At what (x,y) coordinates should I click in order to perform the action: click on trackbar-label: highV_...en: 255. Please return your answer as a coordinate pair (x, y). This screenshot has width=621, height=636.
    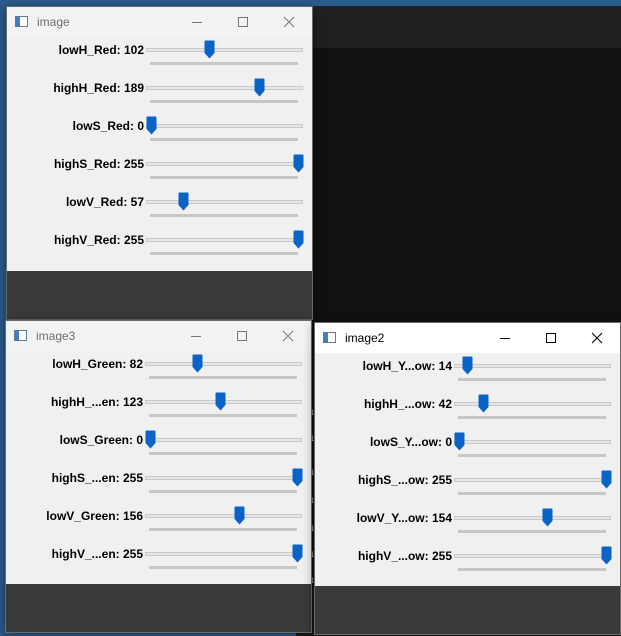
    Looking at the image, I should click on (97, 554).